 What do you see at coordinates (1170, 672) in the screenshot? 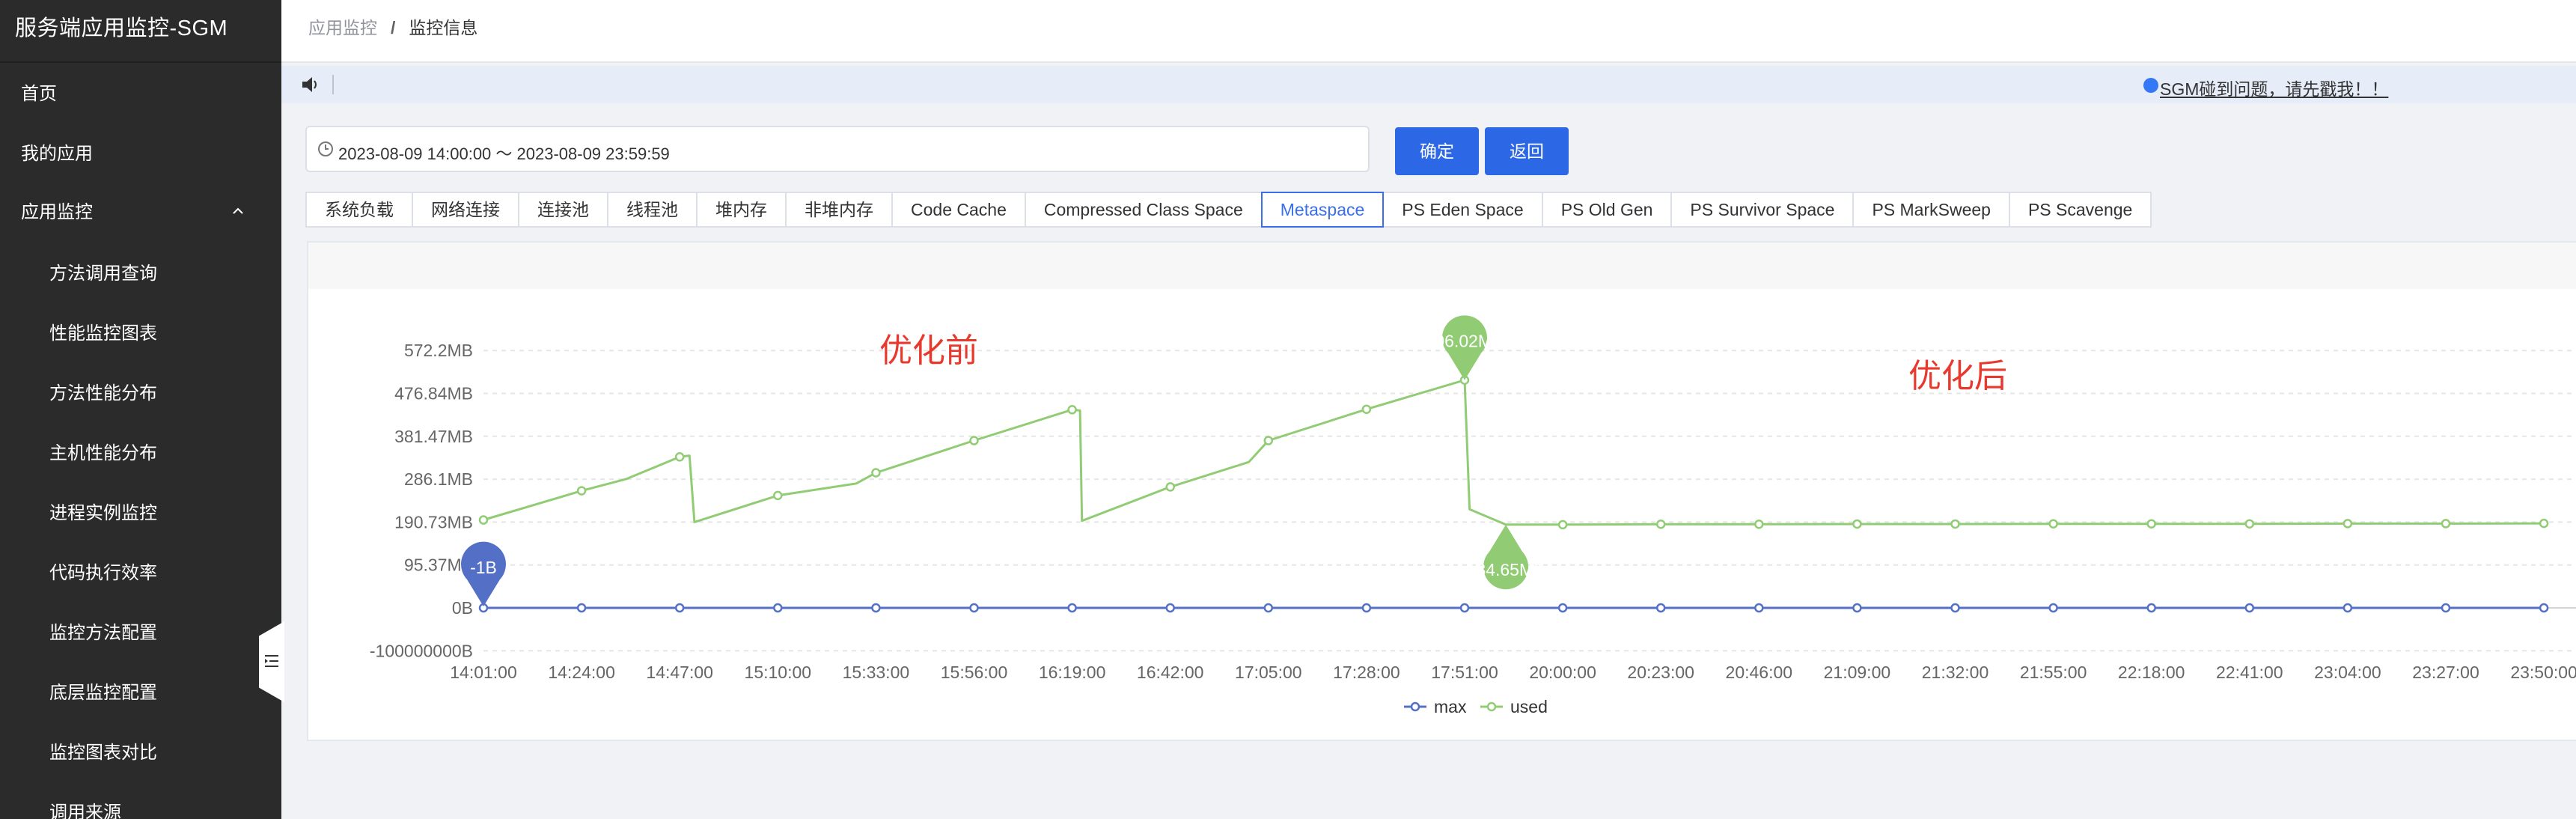
I see `x-tick-label: 16:42:00` at bounding box center [1170, 672].